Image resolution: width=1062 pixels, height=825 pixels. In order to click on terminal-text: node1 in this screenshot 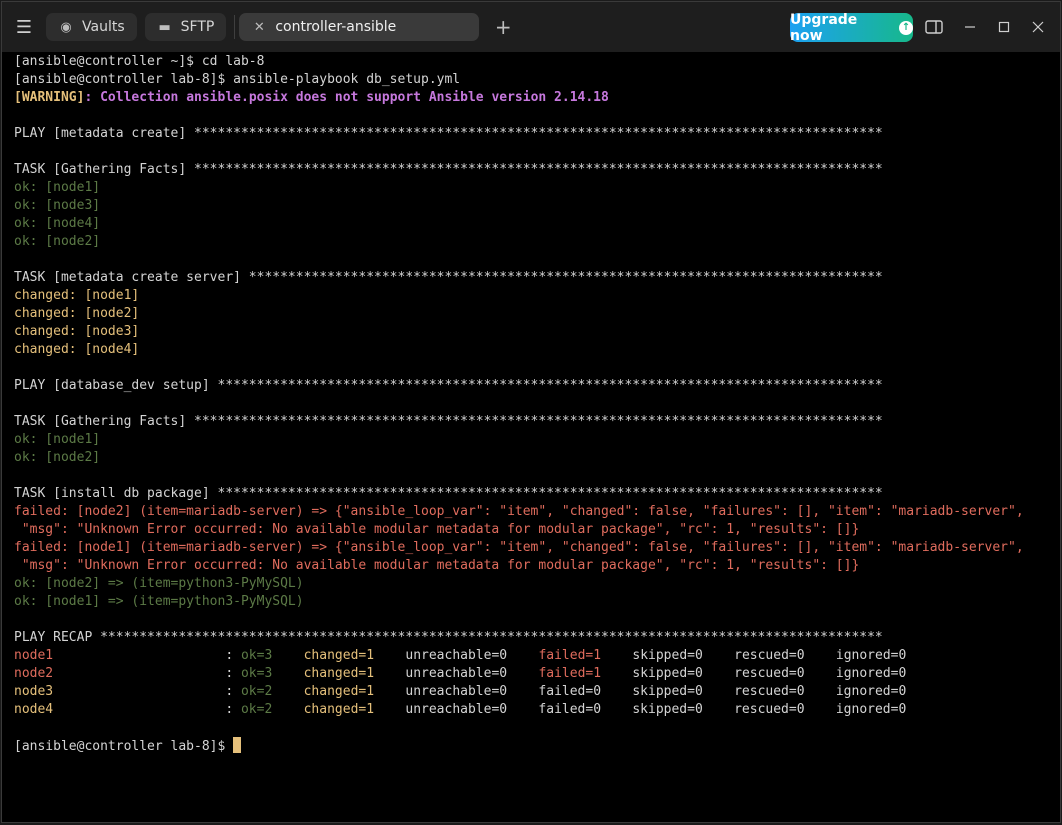, I will do `click(34, 655)`.